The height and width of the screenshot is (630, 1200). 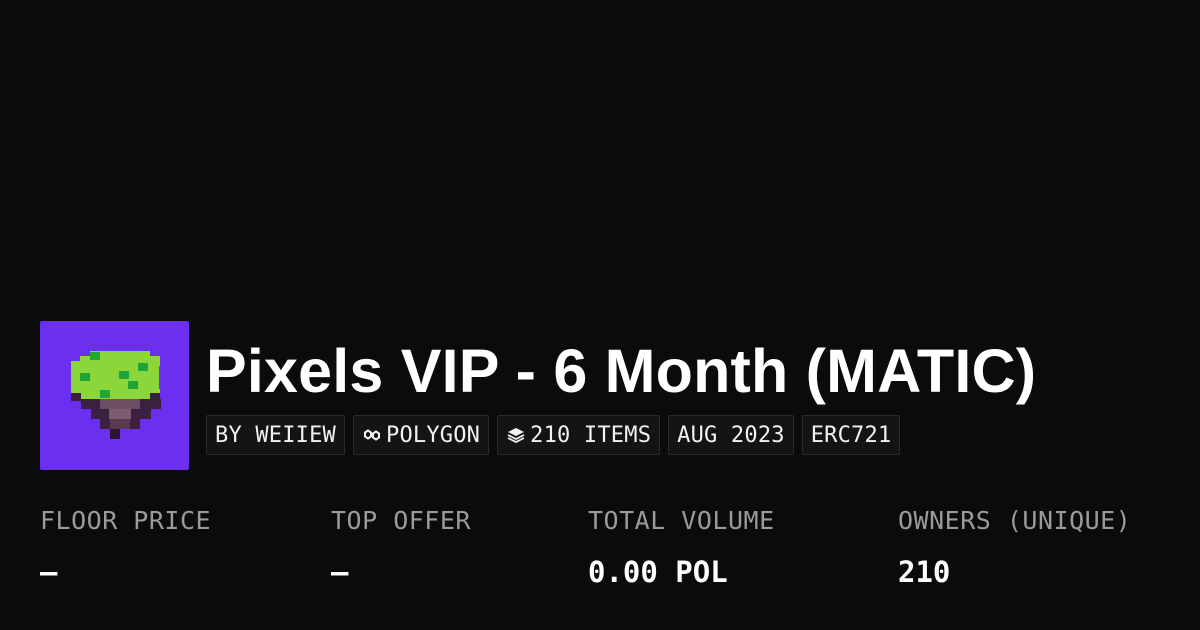 What do you see at coordinates (681, 546) in the screenshot?
I see `stat-total-volume: TOTAL VOLUME 0.00 POL` at bounding box center [681, 546].